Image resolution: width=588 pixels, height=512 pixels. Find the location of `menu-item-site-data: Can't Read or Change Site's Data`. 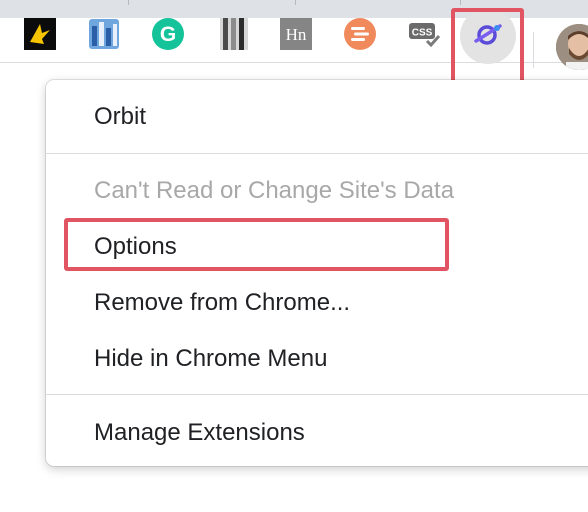

menu-item-site-data: Can't Read or Change Site's Data is located at coordinates (274, 190).